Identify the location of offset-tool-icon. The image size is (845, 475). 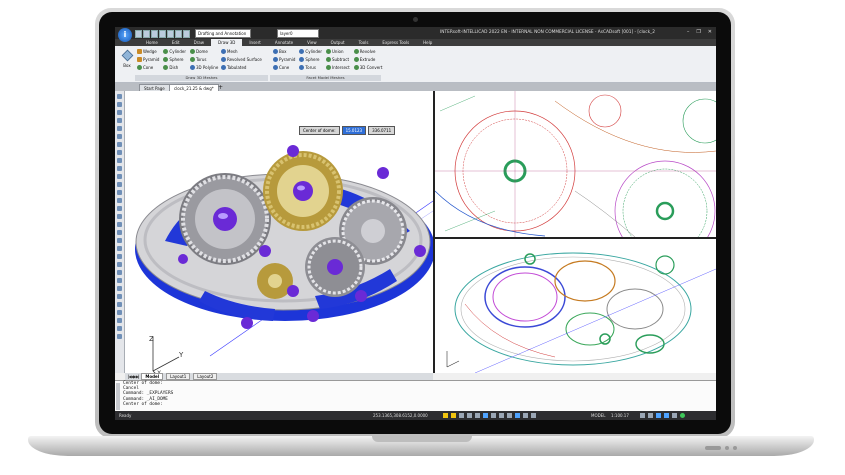
(119, 232).